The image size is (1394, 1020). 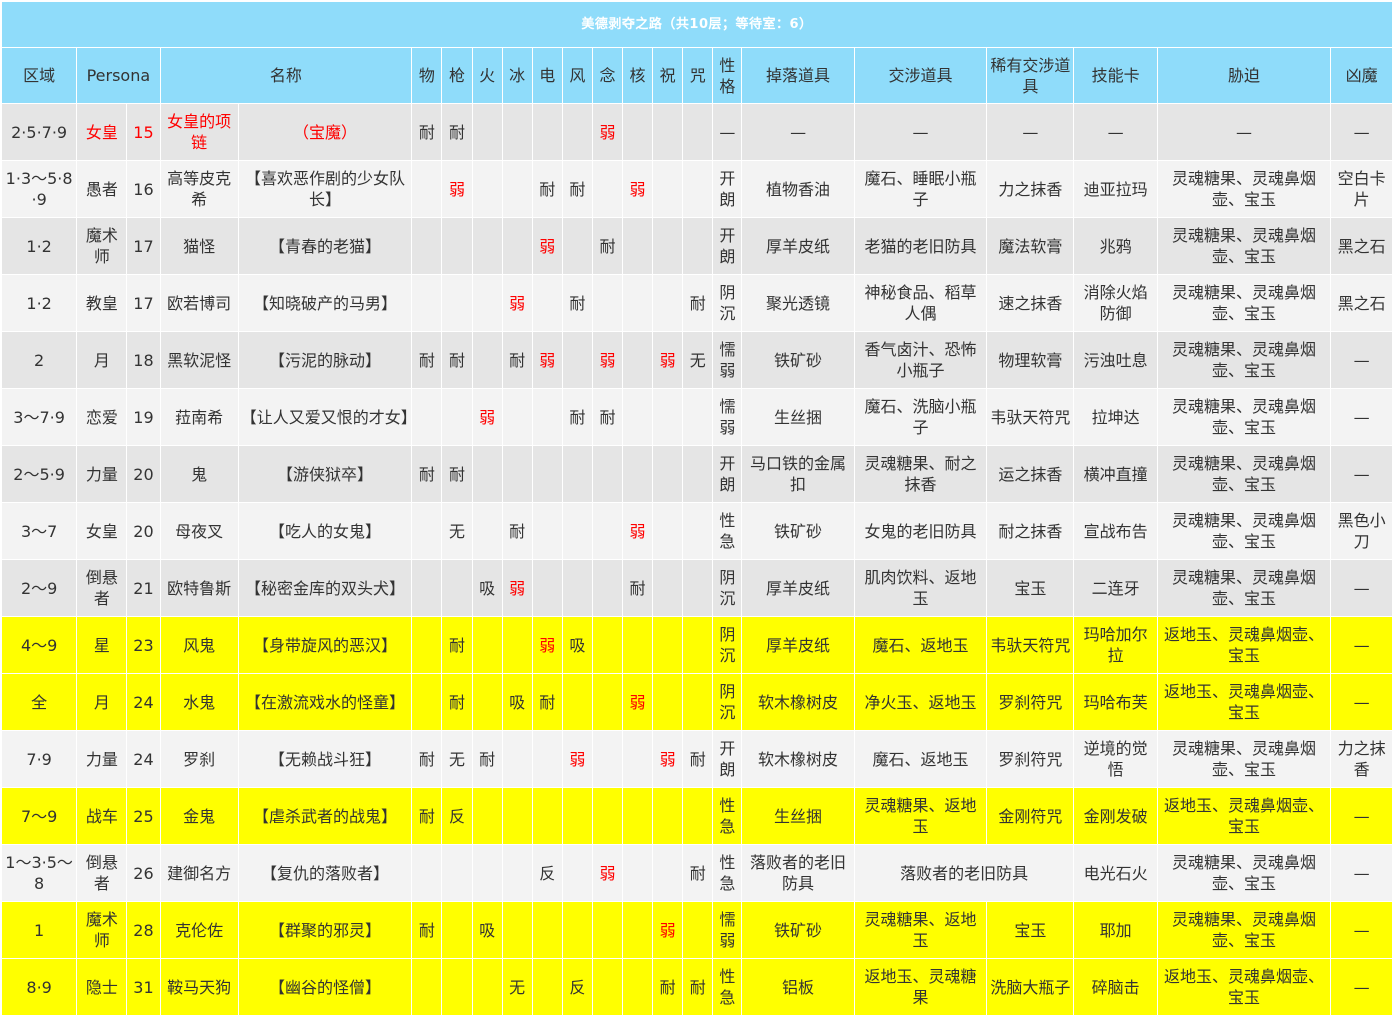 I want to click on header-ice: 冰, so click(x=517, y=75).